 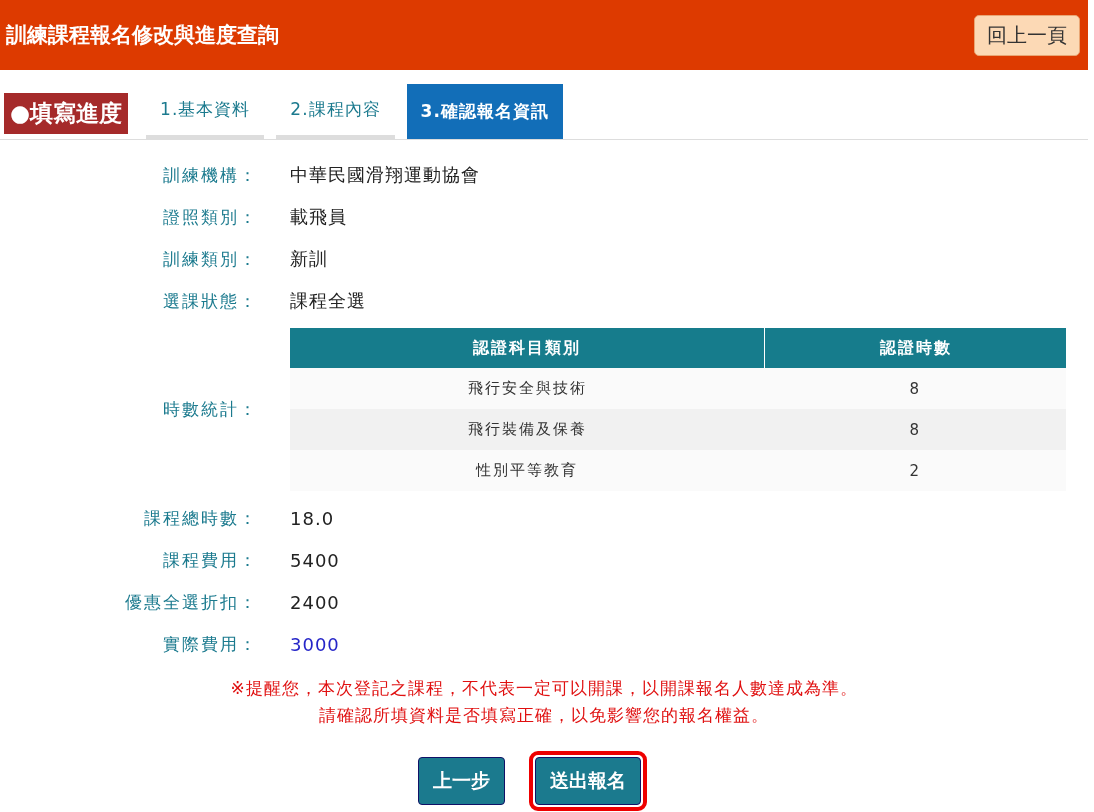 I want to click on field-label: 課程費用：, so click(x=210, y=560).